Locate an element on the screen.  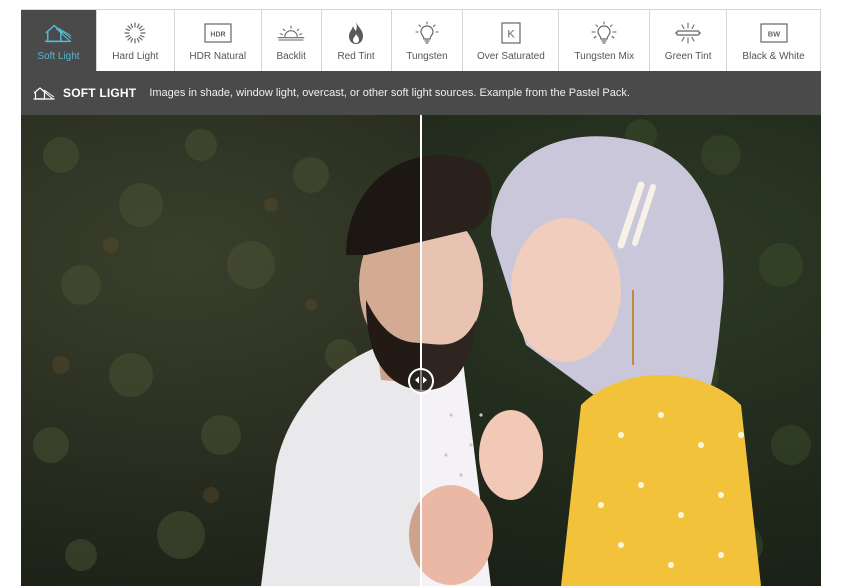
tab-tungsten-mix: Tungsten Mix is located at coordinates (604, 41).